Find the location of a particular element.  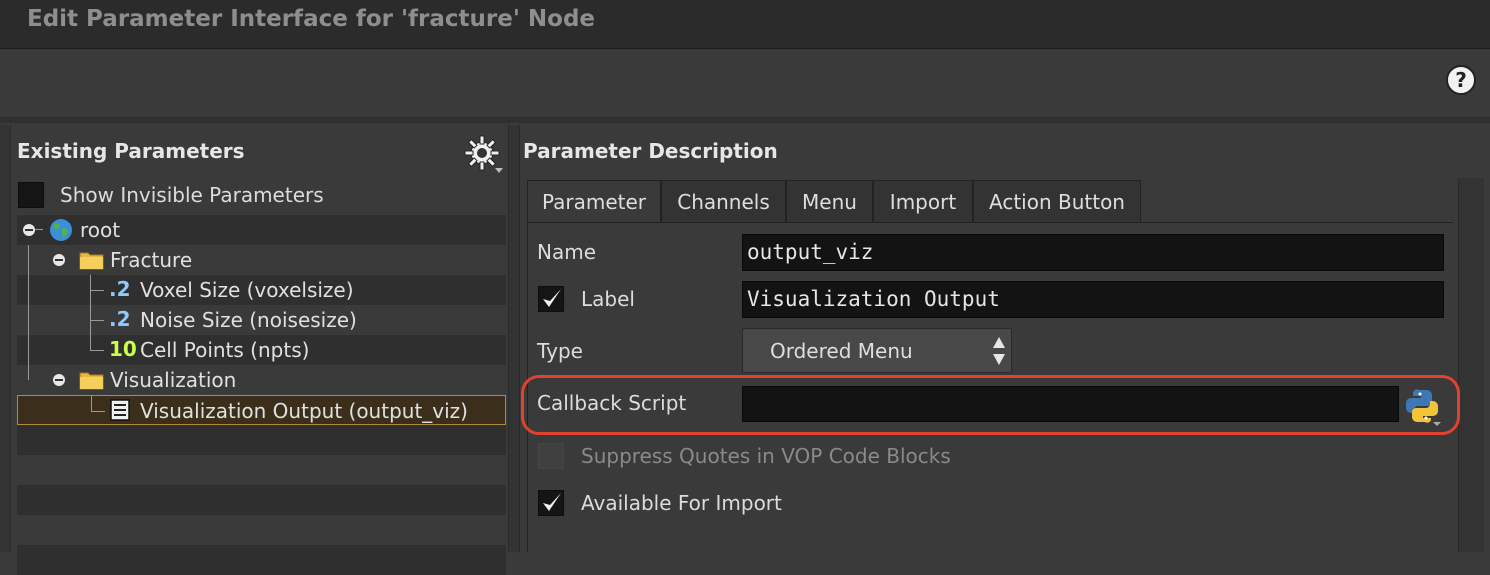

globe-icon is located at coordinates (61, 230).